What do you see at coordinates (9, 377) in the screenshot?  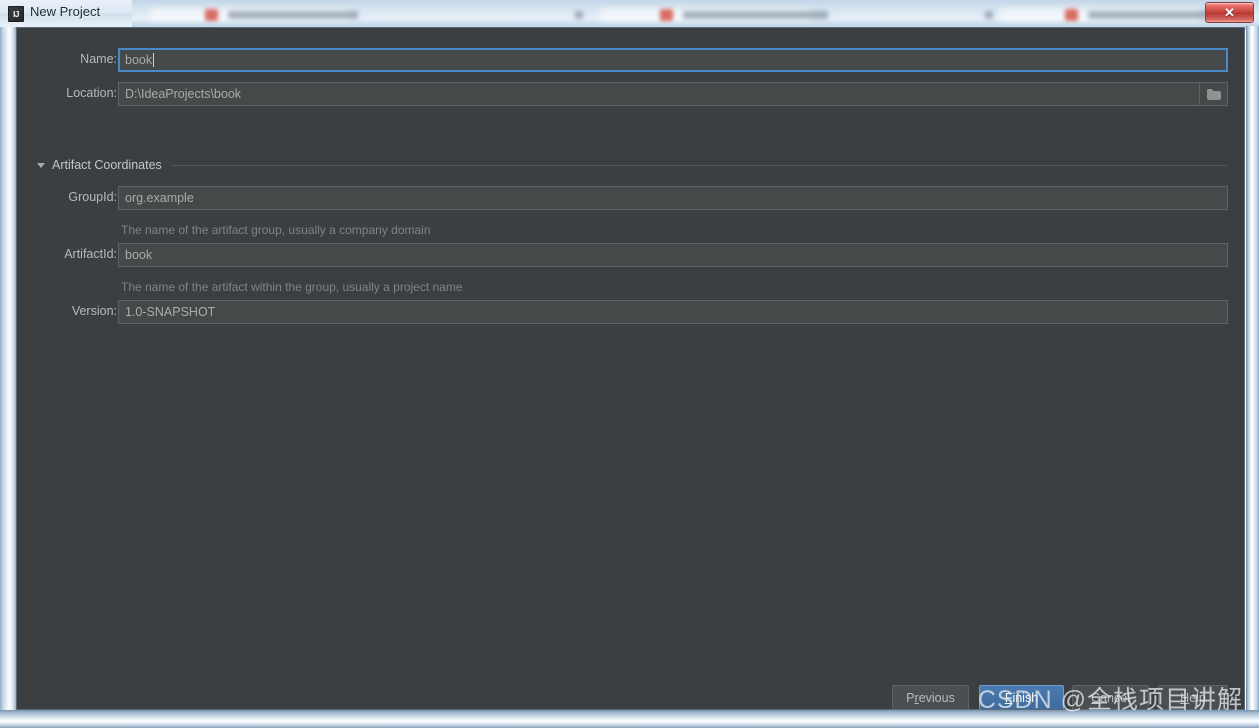 I see `window-frame-left` at bounding box center [9, 377].